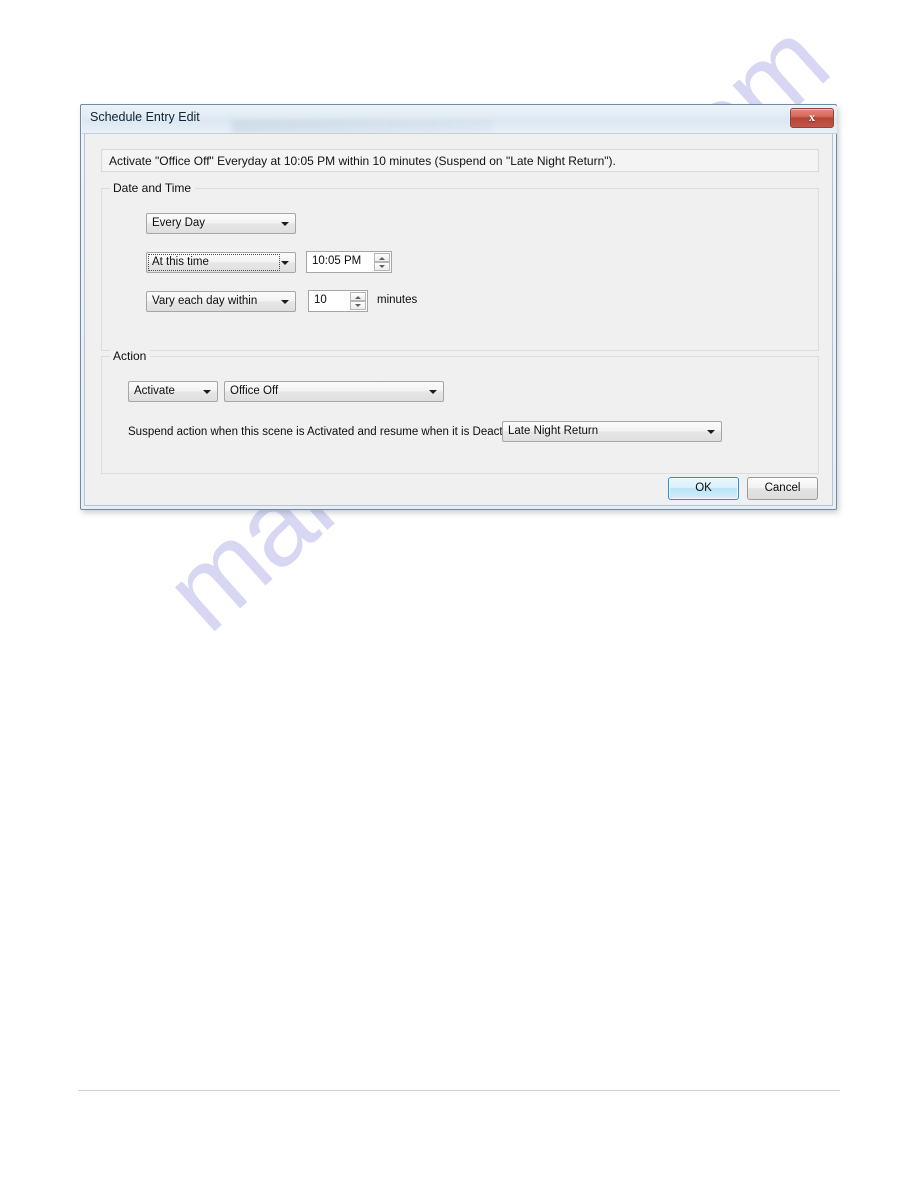 The width and height of the screenshot is (918, 1188). I want to click on time-stepper-down-icon, so click(382, 266).